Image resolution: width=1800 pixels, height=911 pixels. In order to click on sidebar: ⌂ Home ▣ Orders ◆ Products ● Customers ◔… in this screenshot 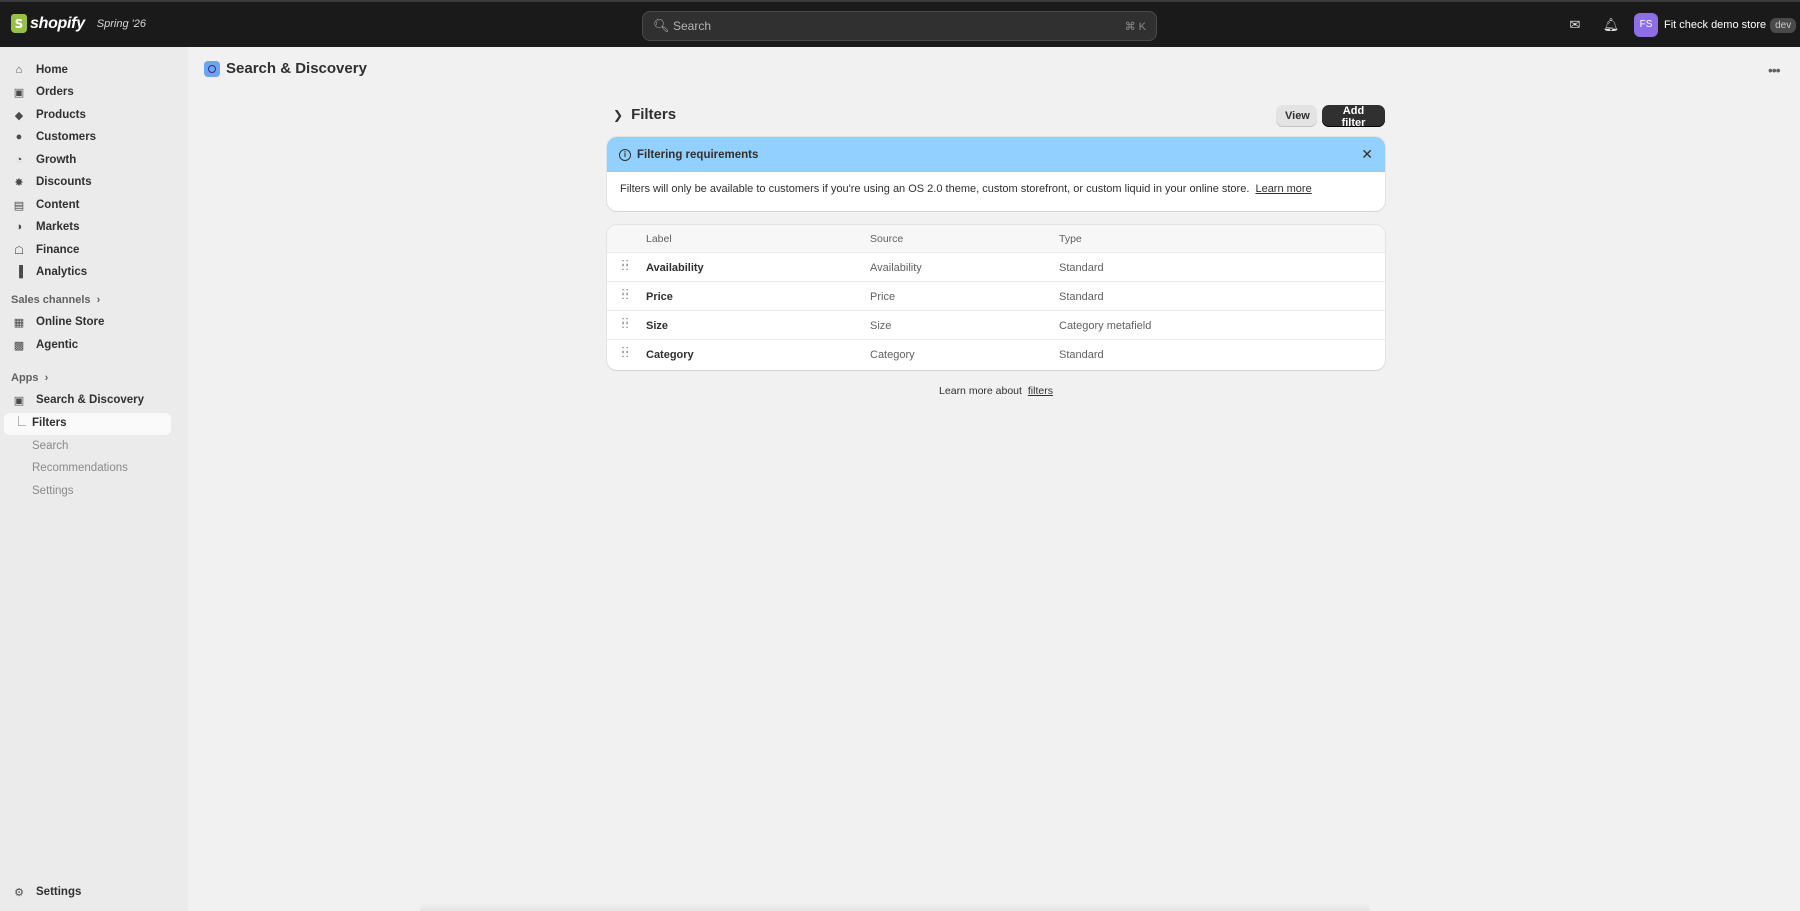, I will do `click(94, 479)`.